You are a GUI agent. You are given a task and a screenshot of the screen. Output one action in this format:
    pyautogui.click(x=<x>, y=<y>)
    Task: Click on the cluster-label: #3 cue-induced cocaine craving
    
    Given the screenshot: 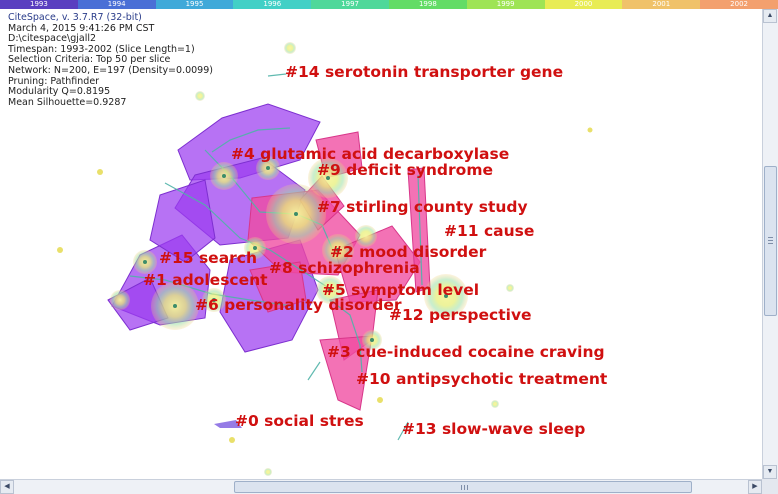 What is the action you would take?
    pyautogui.click(x=466, y=352)
    